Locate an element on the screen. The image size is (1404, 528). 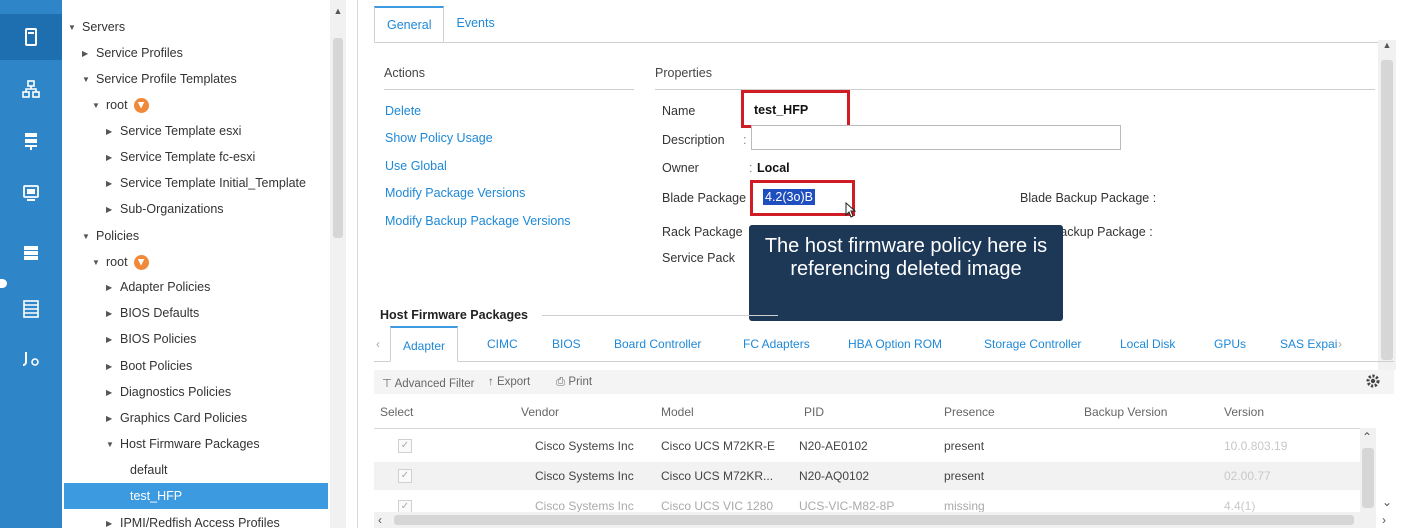
subtab-cimc: CIMC is located at coordinates (502, 344).